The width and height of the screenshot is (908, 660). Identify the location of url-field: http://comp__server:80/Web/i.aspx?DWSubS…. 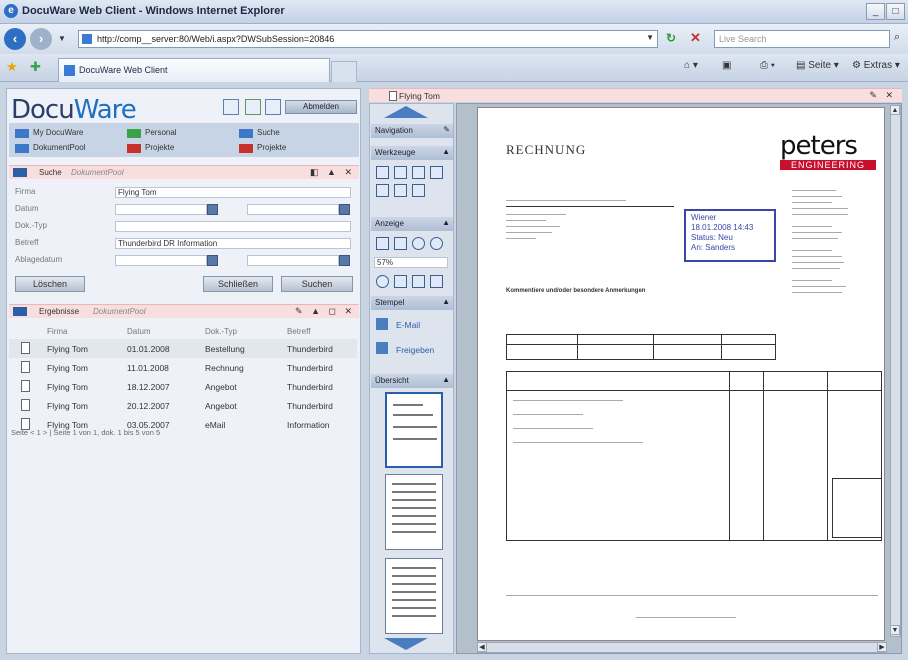
(368, 39).